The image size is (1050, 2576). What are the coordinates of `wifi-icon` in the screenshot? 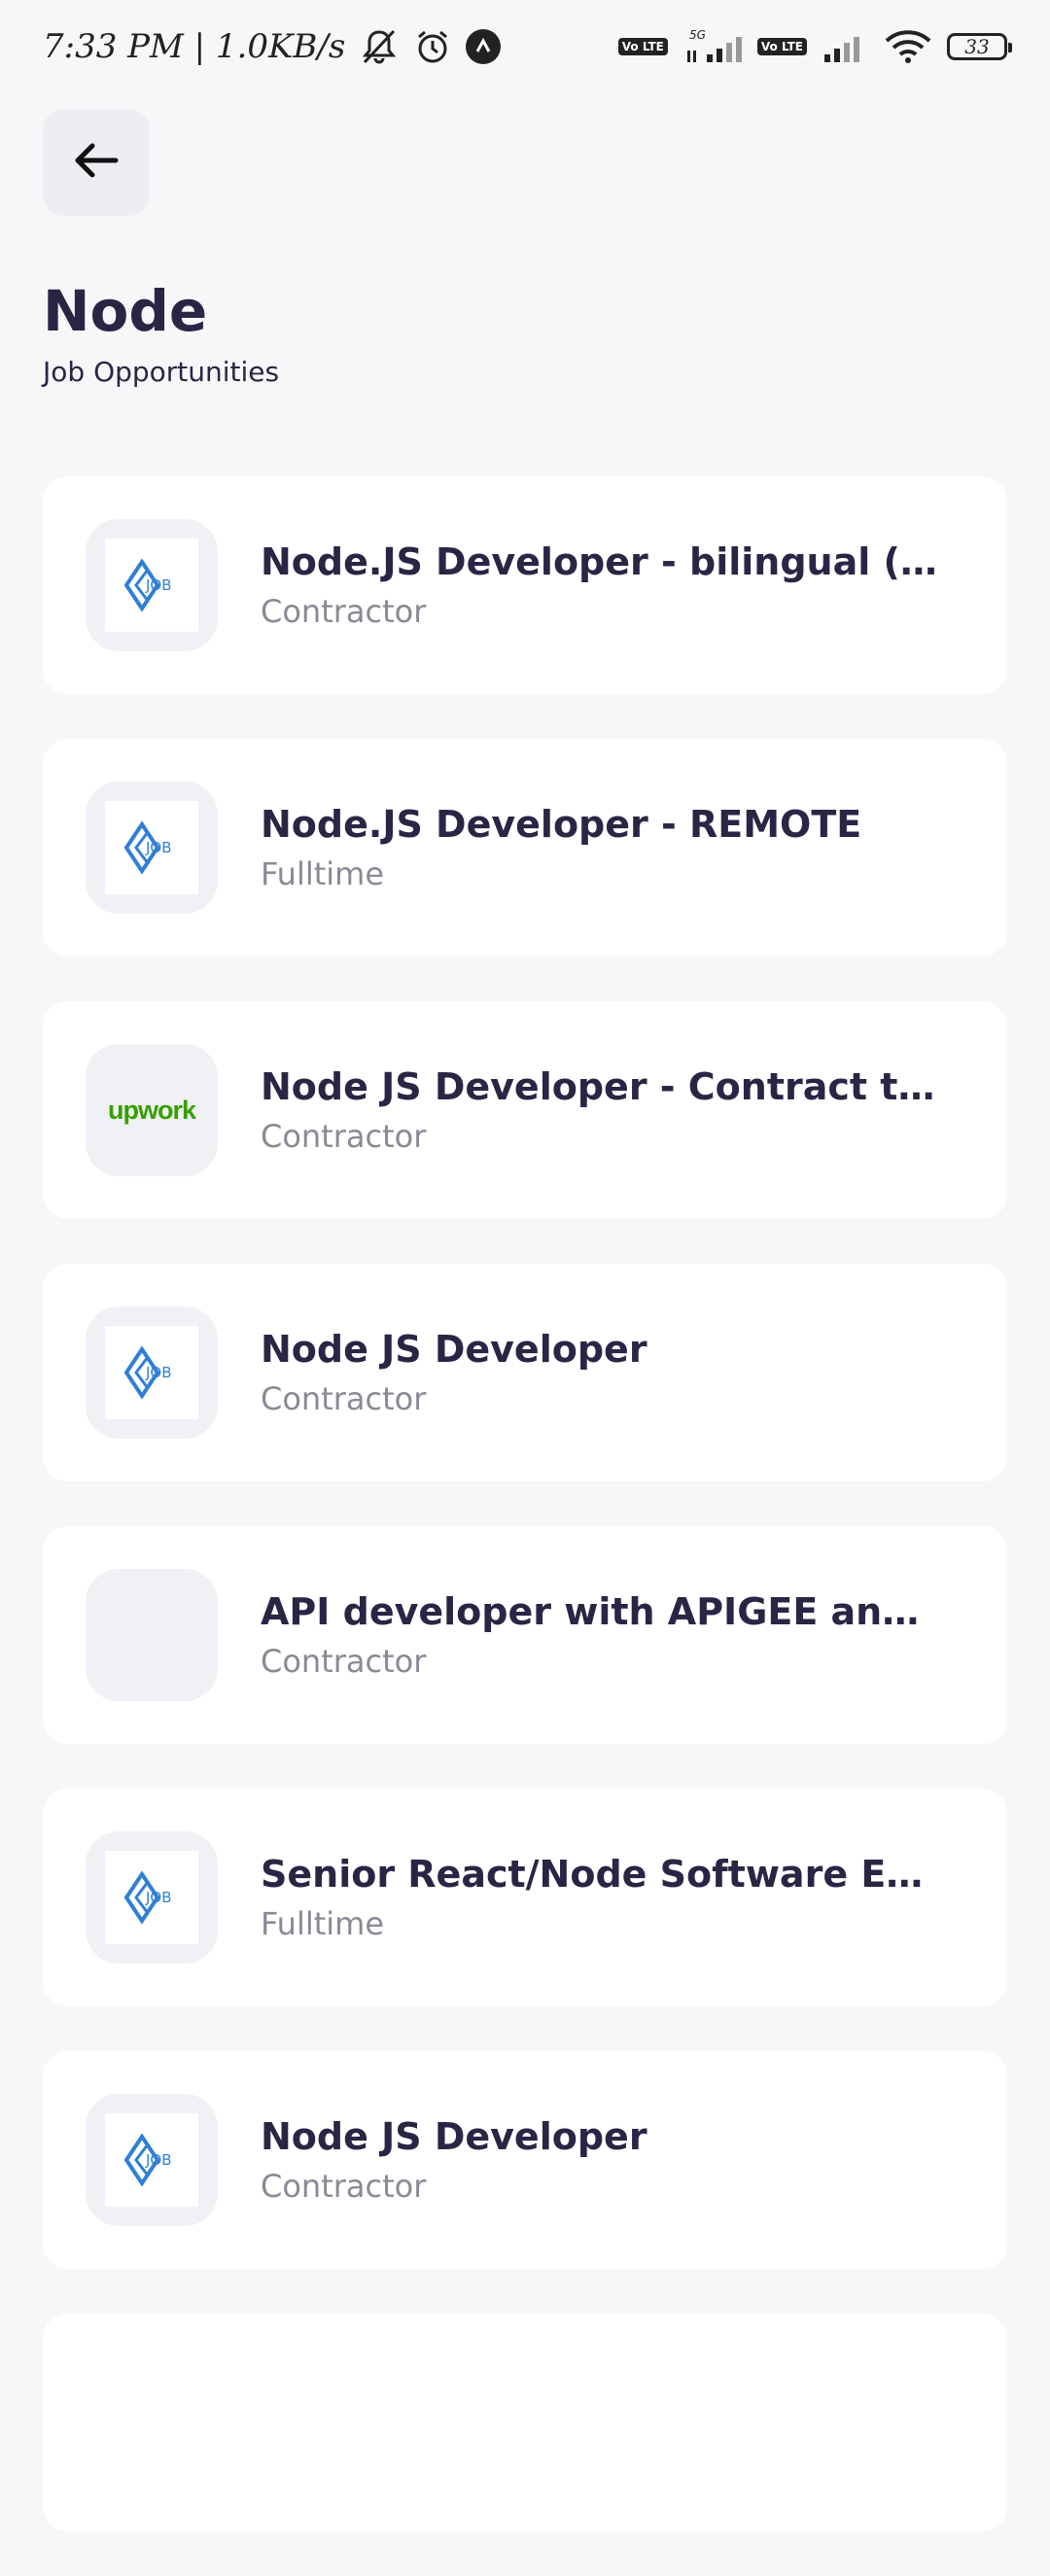 It's located at (908, 47).